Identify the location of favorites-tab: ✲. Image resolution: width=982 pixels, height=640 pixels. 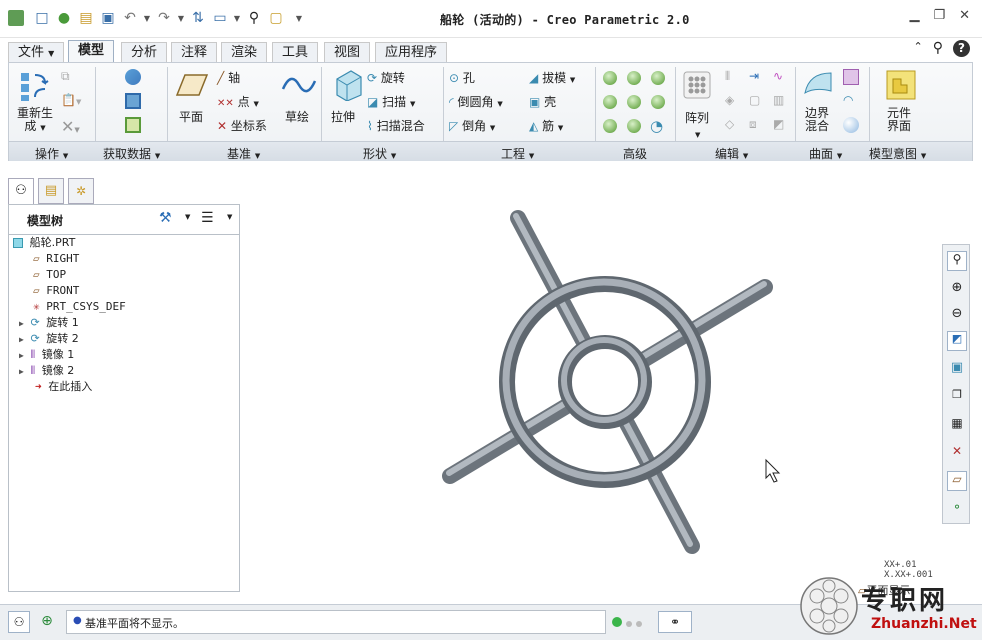
(81, 191).